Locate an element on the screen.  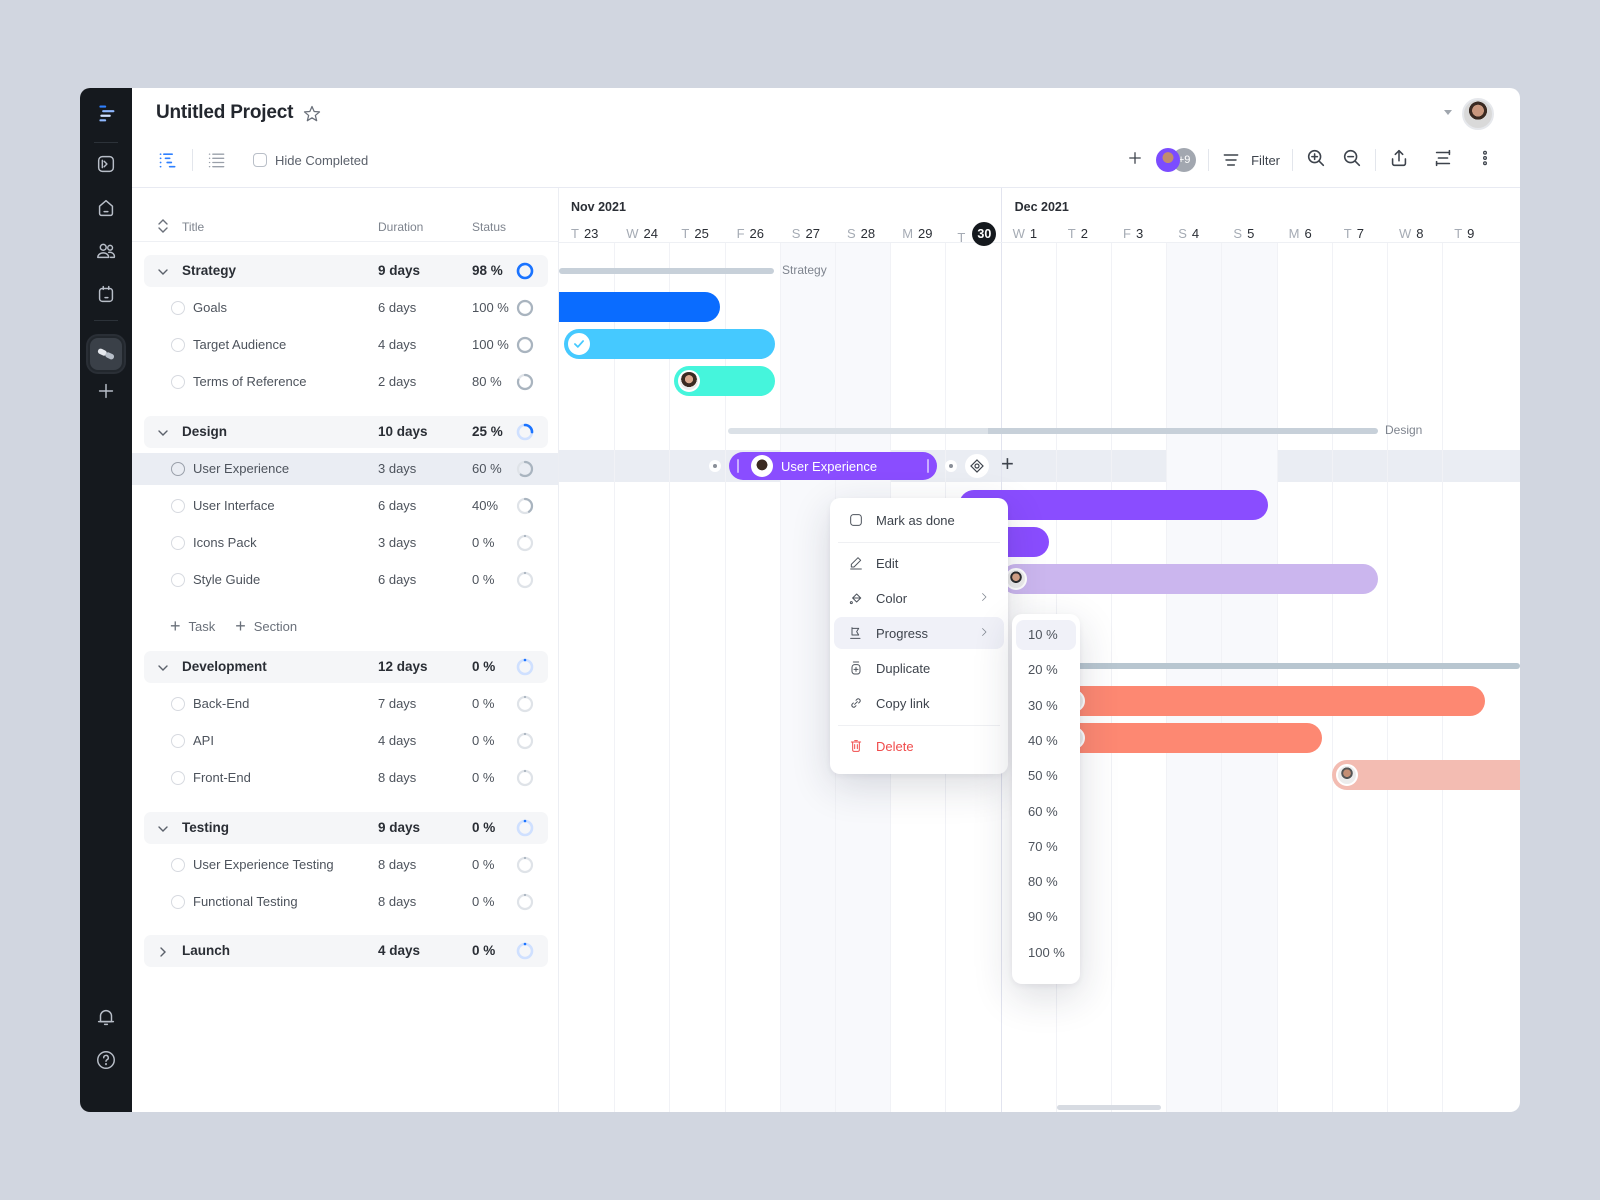
add-task-button: + Task is located at coordinates (192, 626).